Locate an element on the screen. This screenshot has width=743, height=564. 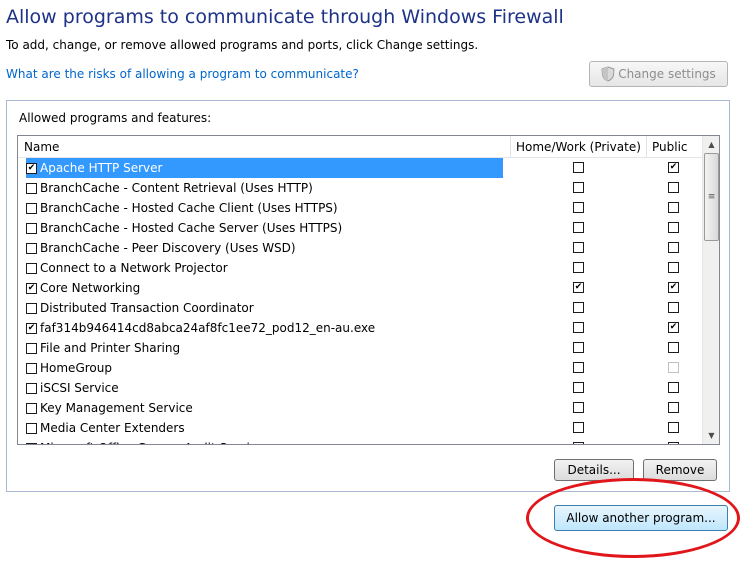
vertical-scrollbar: ▲ ≡ ▼ is located at coordinates (710, 290).